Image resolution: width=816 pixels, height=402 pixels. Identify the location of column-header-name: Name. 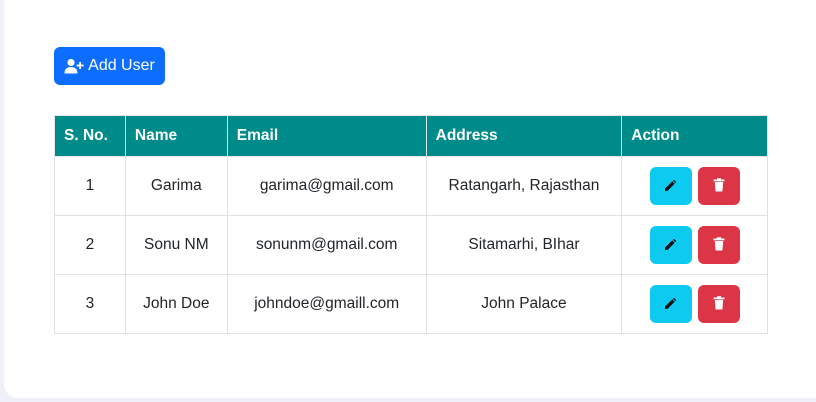
(176, 136).